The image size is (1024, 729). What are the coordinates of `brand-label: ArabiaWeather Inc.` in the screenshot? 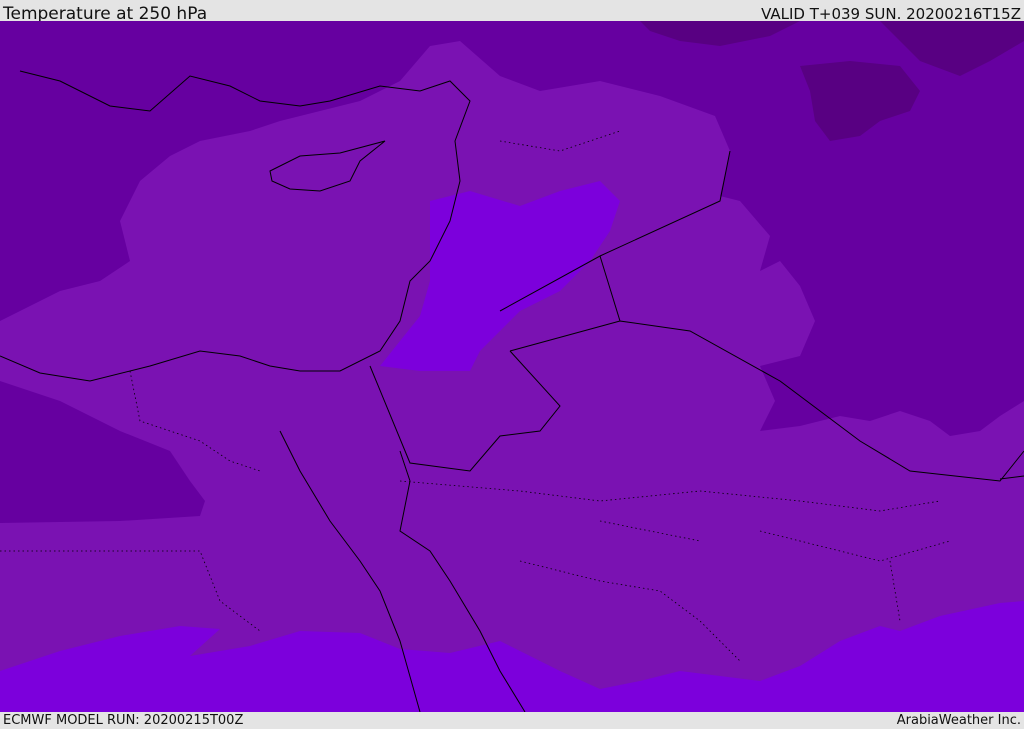 It's located at (958, 720).